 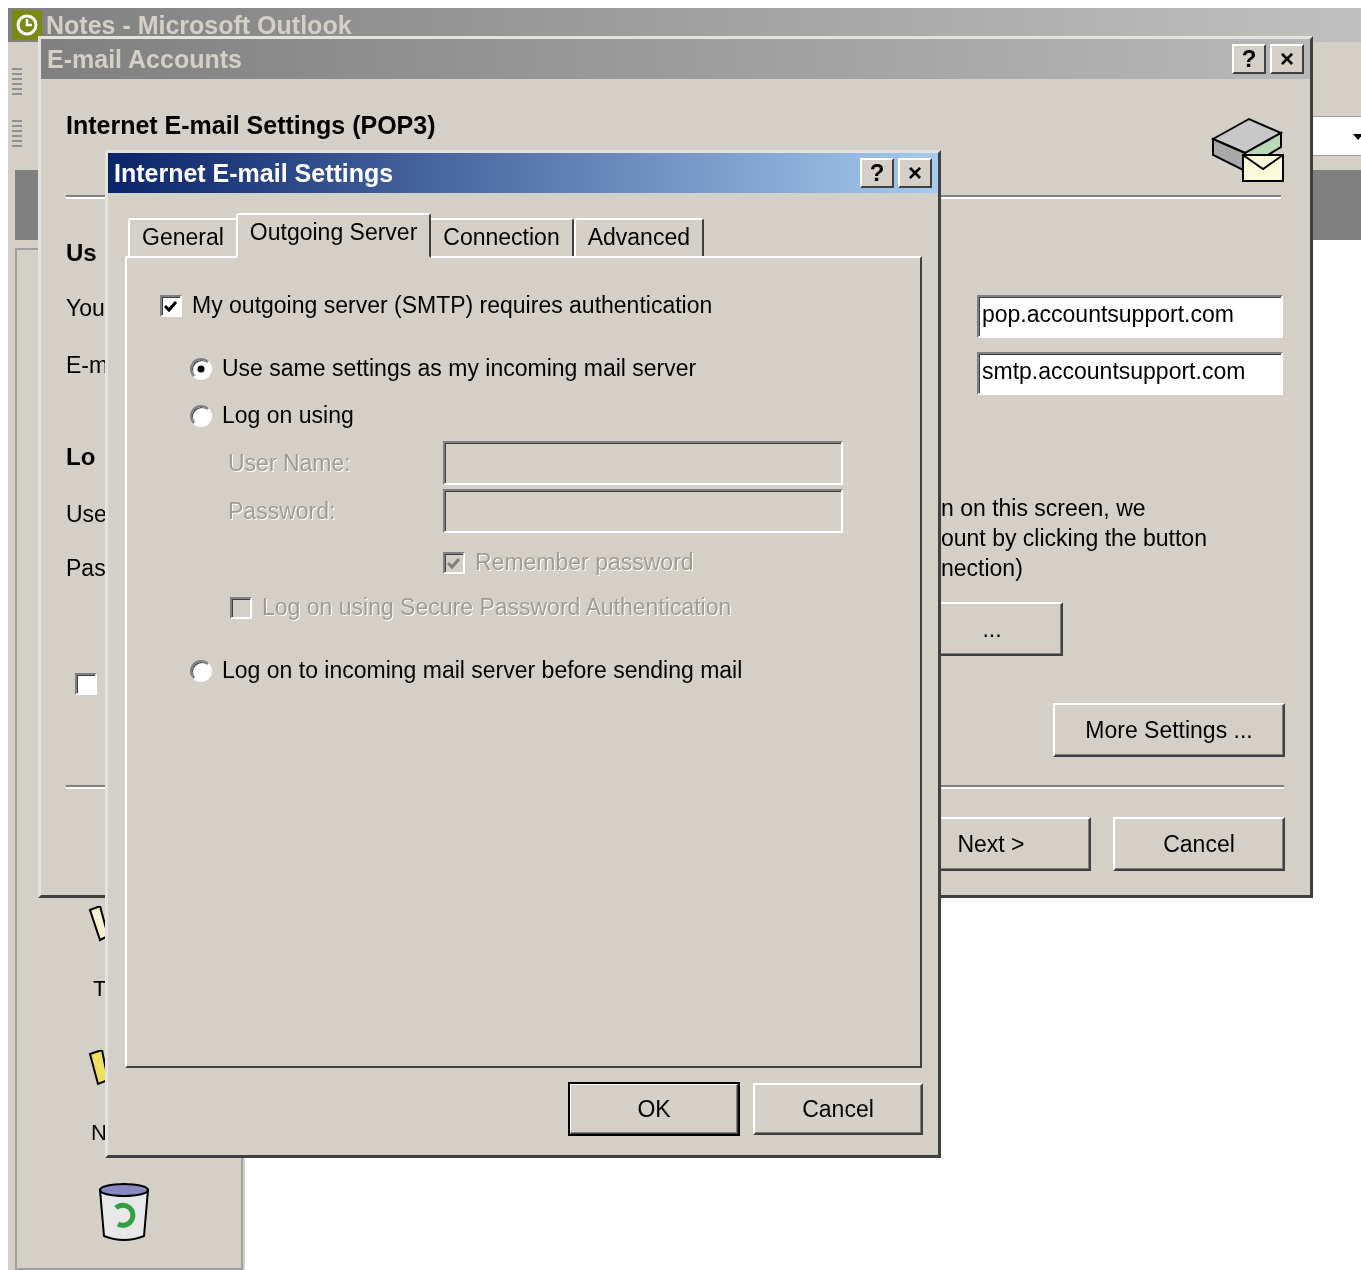 What do you see at coordinates (288, 415) in the screenshot?
I see `option-label: Log on using` at bounding box center [288, 415].